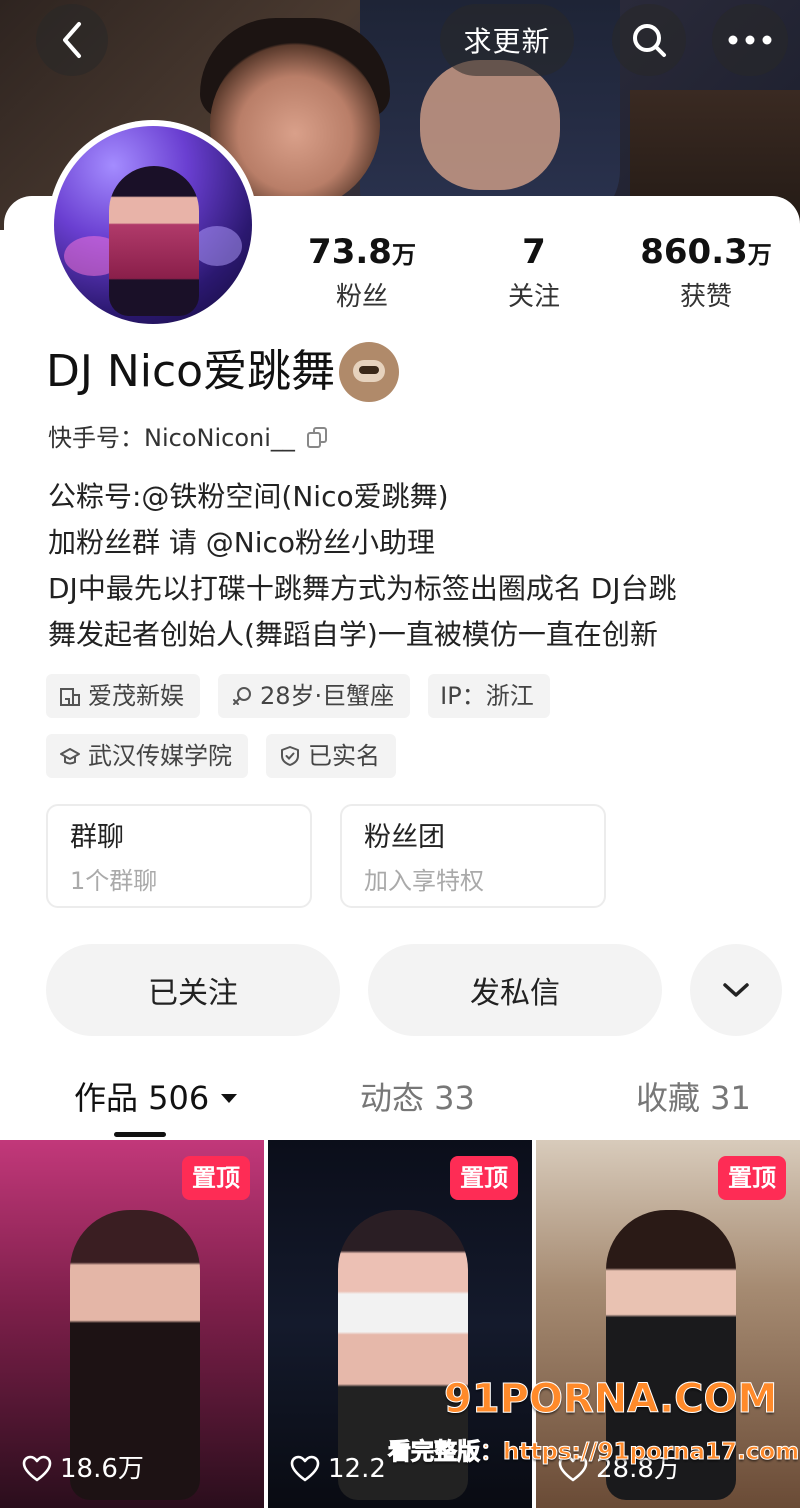 The width and height of the screenshot is (800, 1508). What do you see at coordinates (160, 756) in the screenshot?
I see `tag-label: 武汉传媒学院` at bounding box center [160, 756].